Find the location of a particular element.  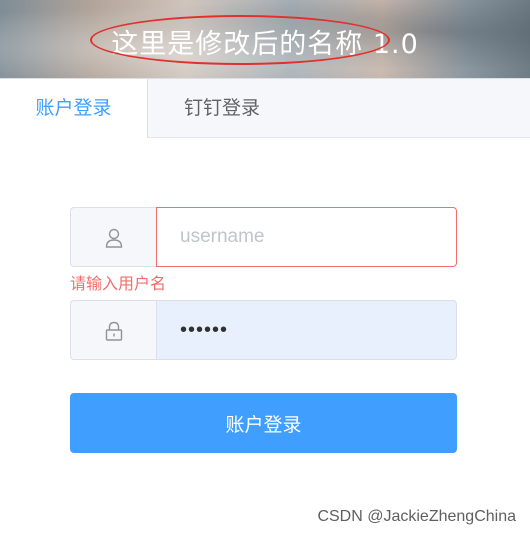

username-field is located at coordinates (263, 237).